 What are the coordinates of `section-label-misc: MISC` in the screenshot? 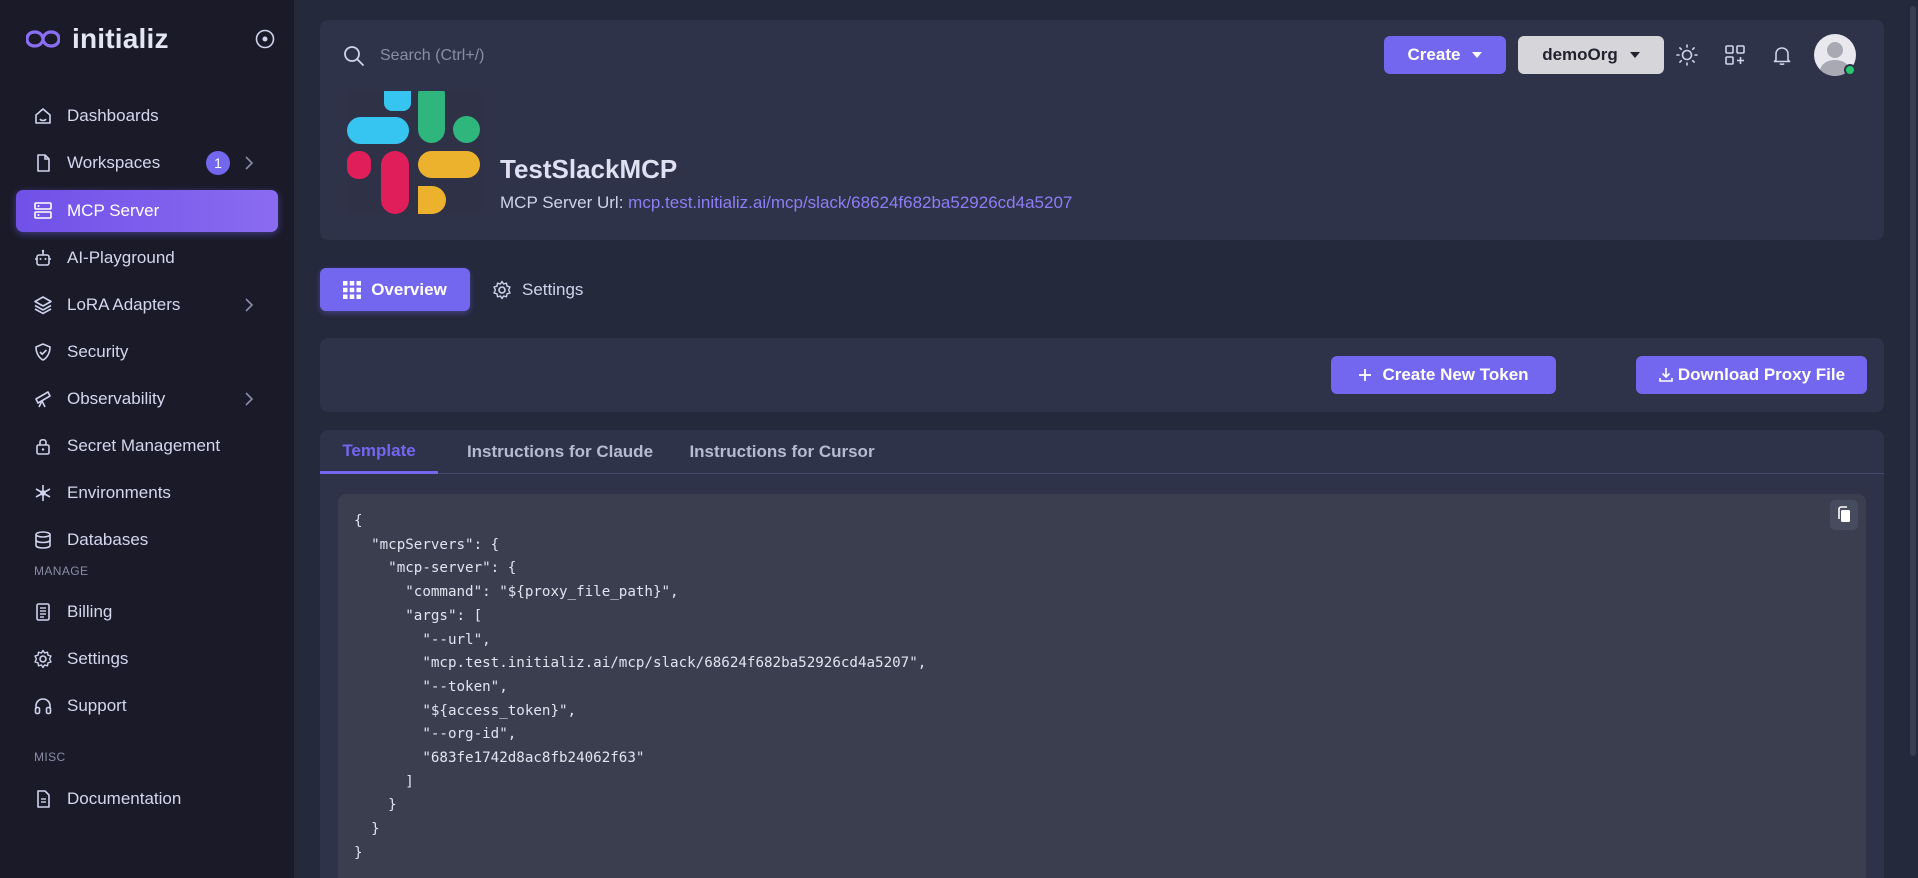 It's located at (50, 757).